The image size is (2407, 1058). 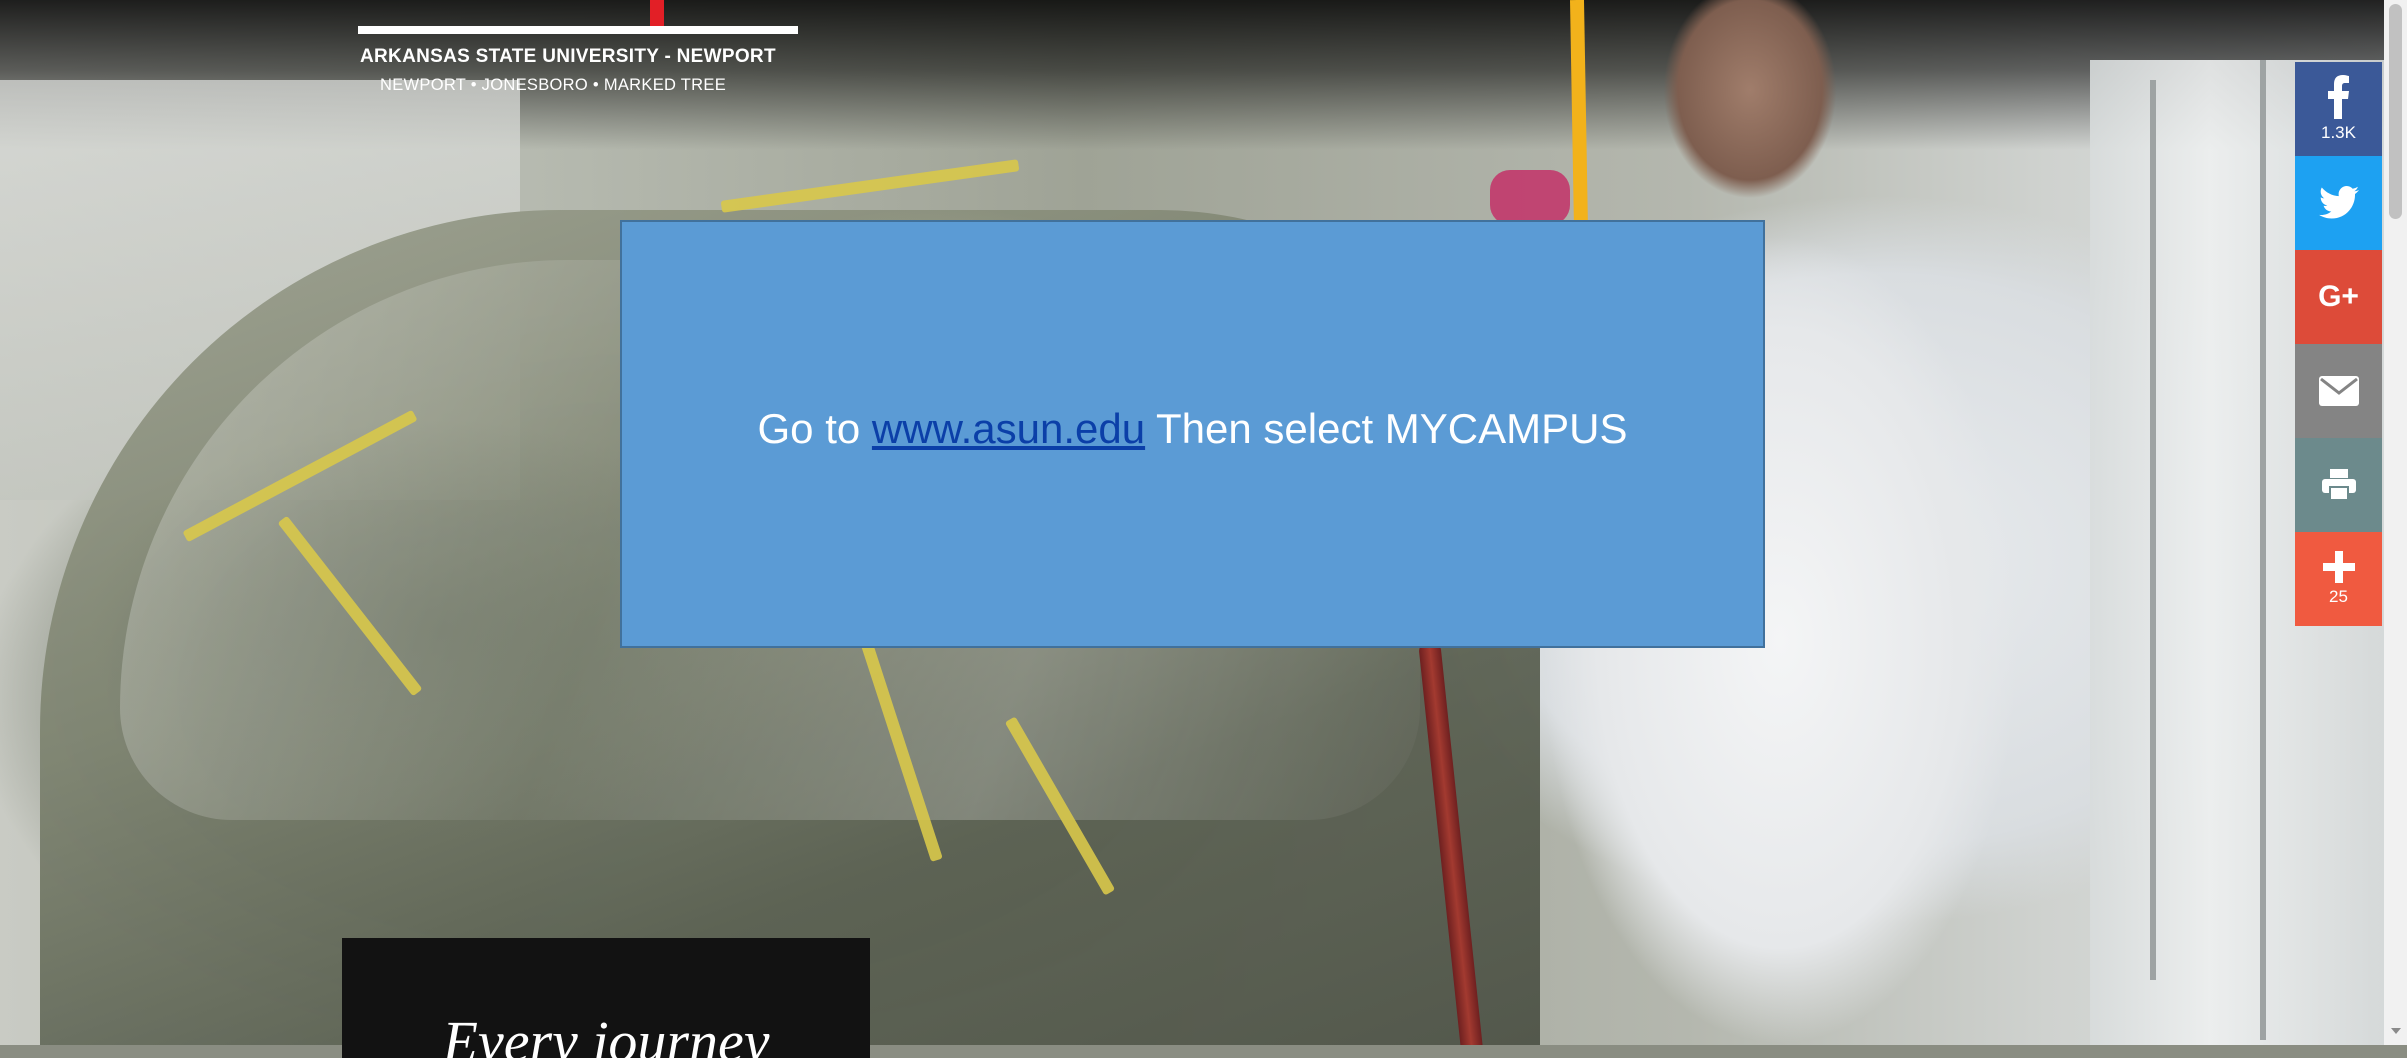 I want to click on facebook-share-count: 1.3K, so click(x=2338, y=132).